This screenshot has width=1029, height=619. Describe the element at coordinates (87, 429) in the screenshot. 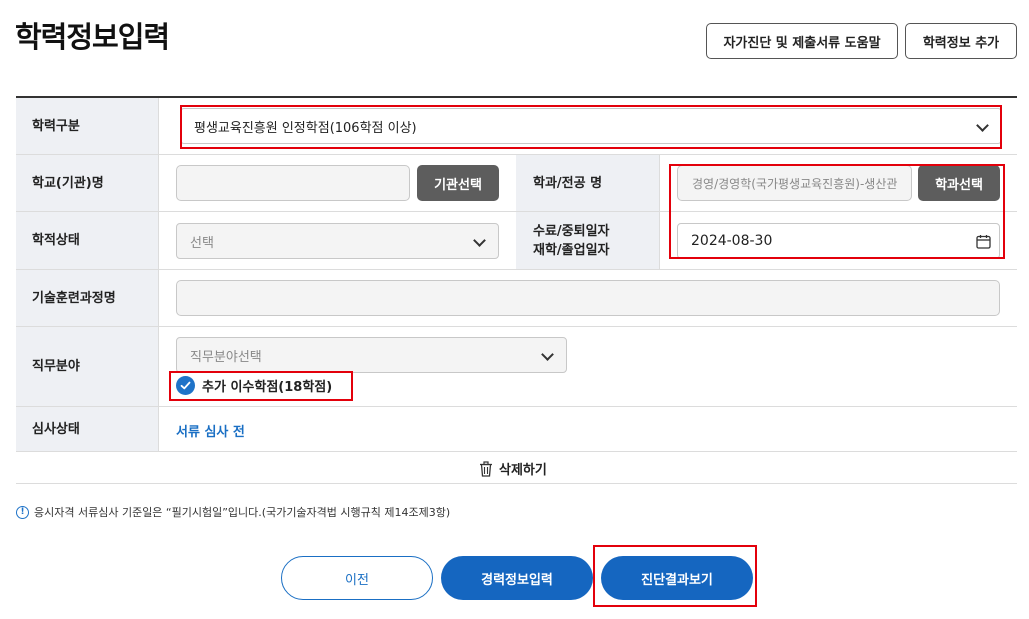

I see `review-status-label: 심사상태` at that location.